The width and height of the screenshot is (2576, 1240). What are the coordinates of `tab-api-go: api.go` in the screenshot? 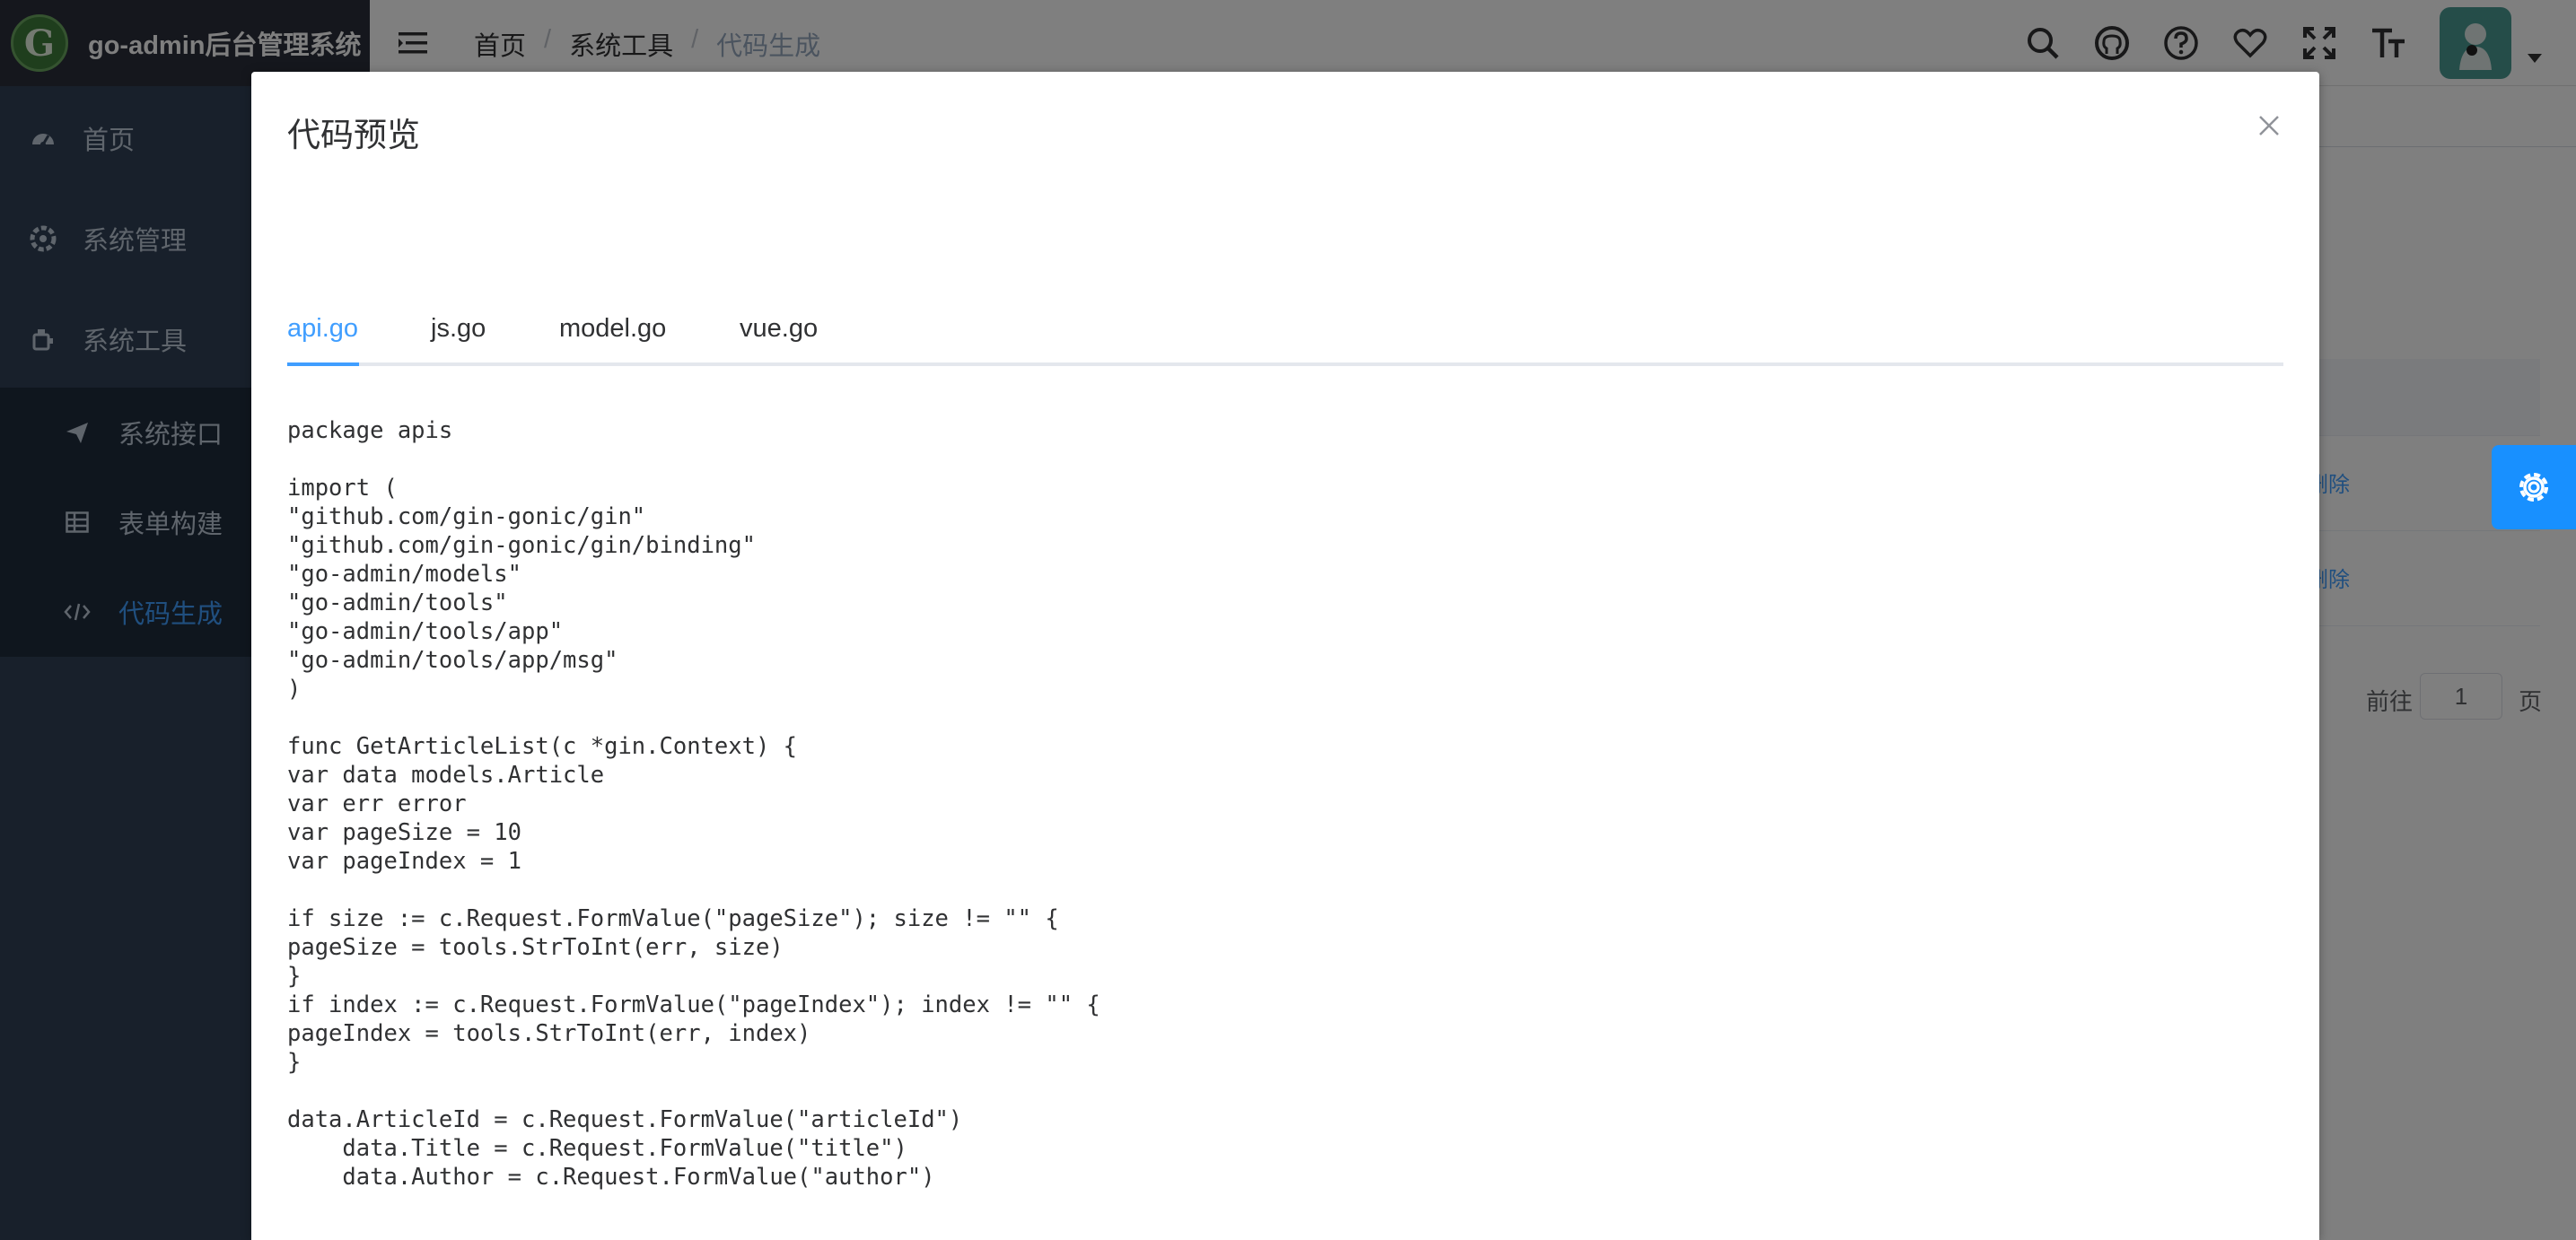 It's located at (322, 329).